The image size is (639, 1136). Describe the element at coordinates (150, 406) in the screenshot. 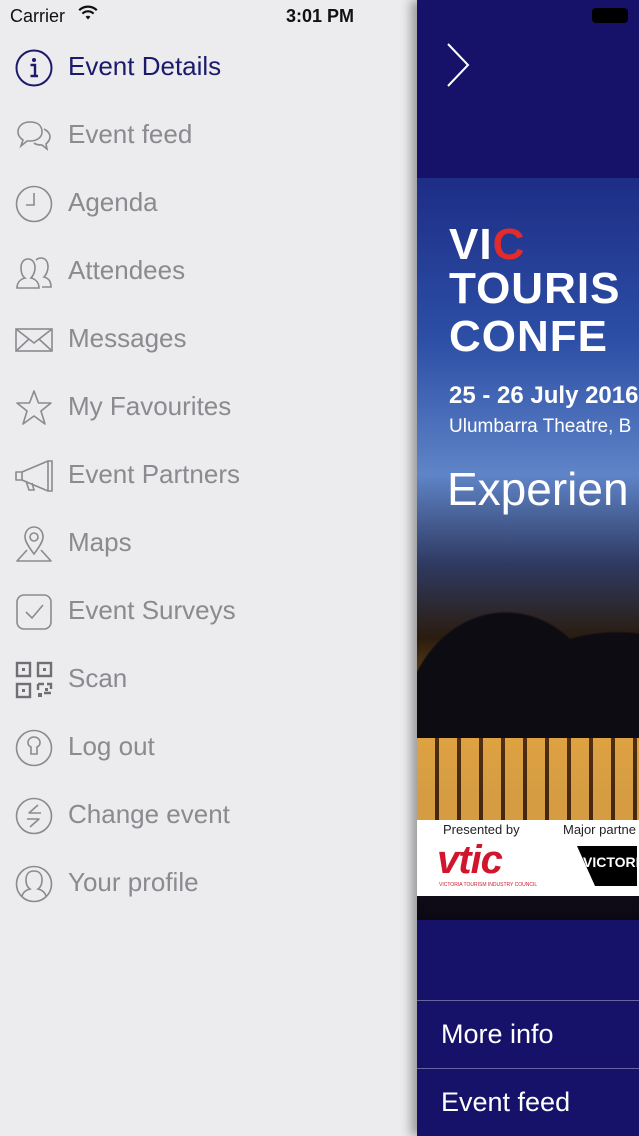

I see `menu-item-label: My Favourites` at that location.